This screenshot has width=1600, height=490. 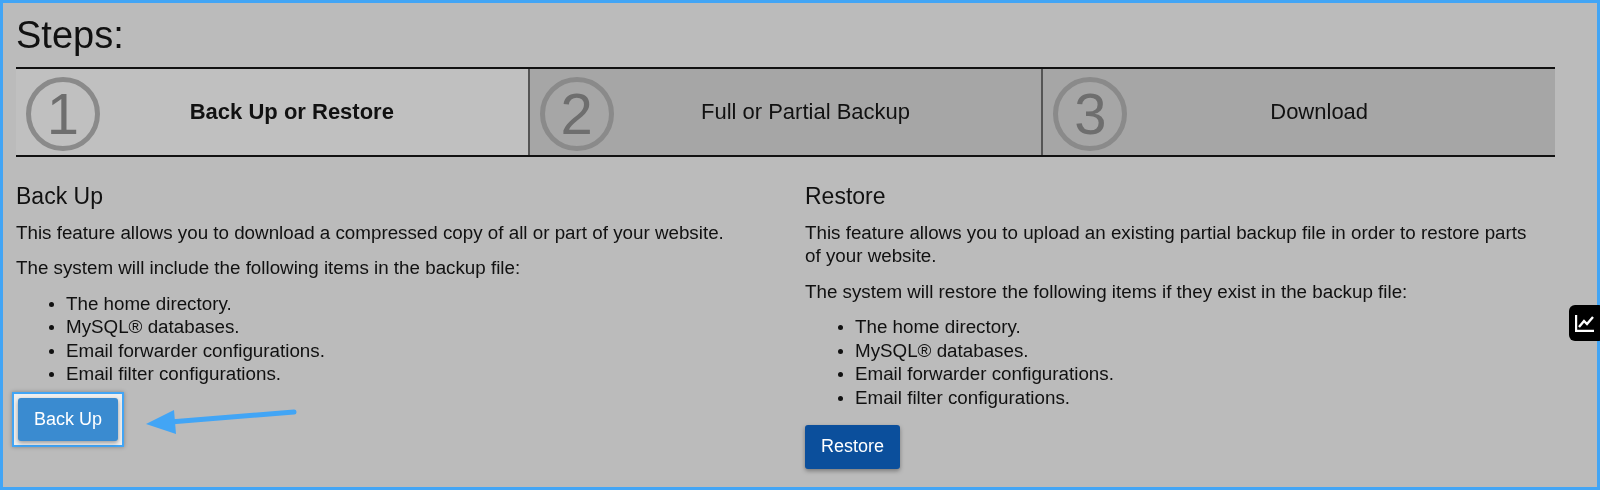 What do you see at coordinates (70, 35) in the screenshot?
I see `page-title: Steps:` at bounding box center [70, 35].